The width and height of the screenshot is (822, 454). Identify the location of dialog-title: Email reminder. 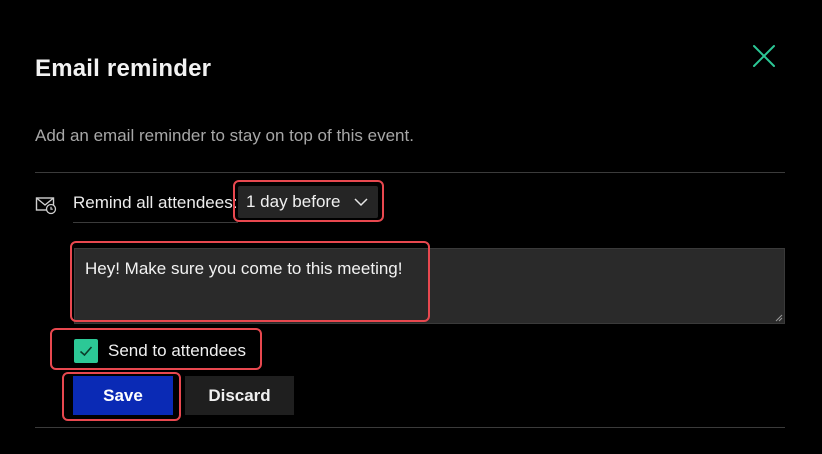
(123, 68).